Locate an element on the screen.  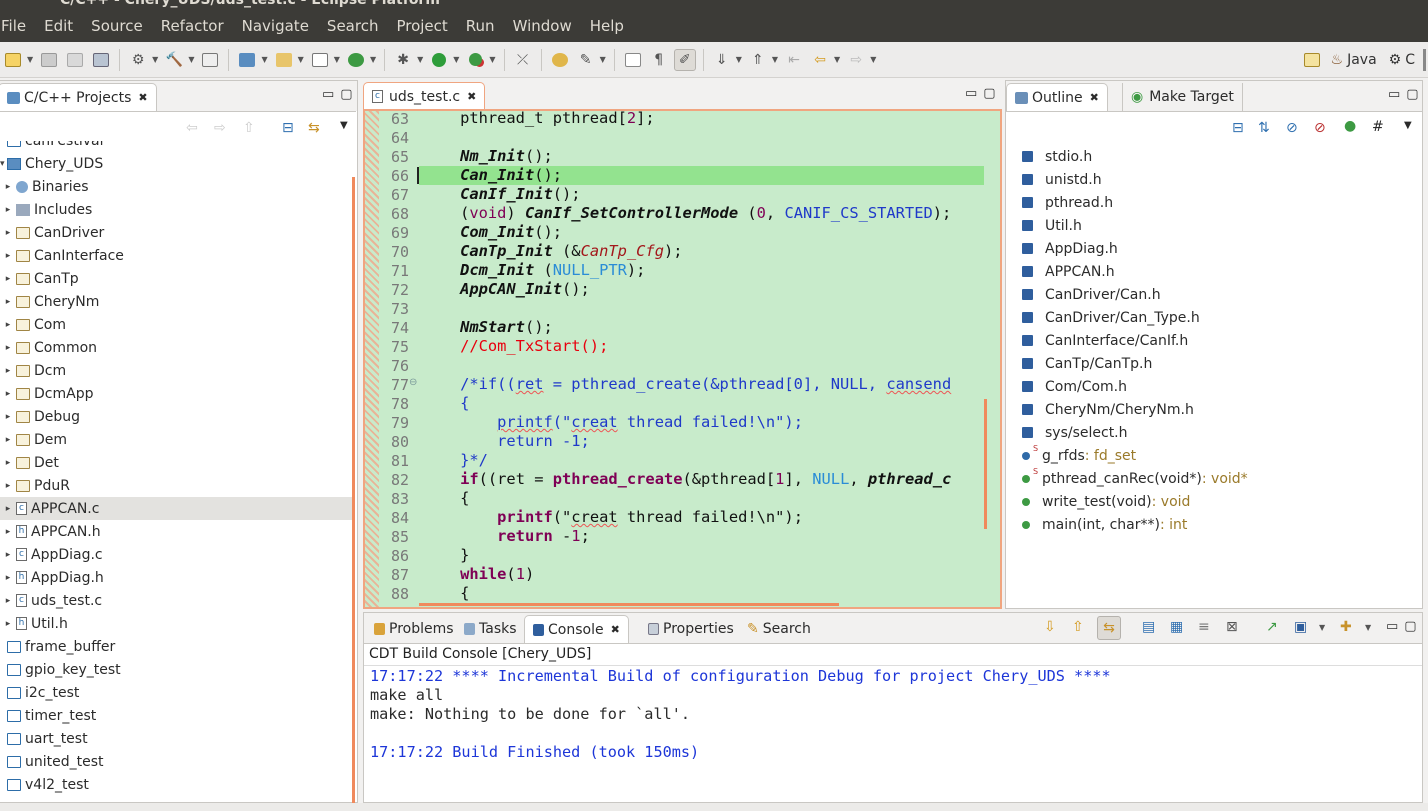
previous-annotation-icon: ⇑ is located at coordinates (758, 60).